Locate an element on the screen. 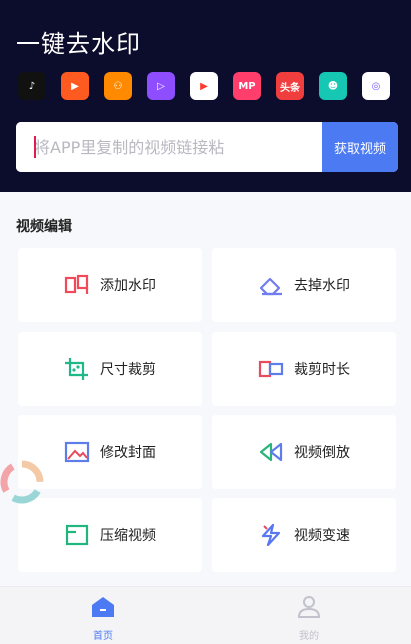  text-caret is located at coordinates (35, 147).